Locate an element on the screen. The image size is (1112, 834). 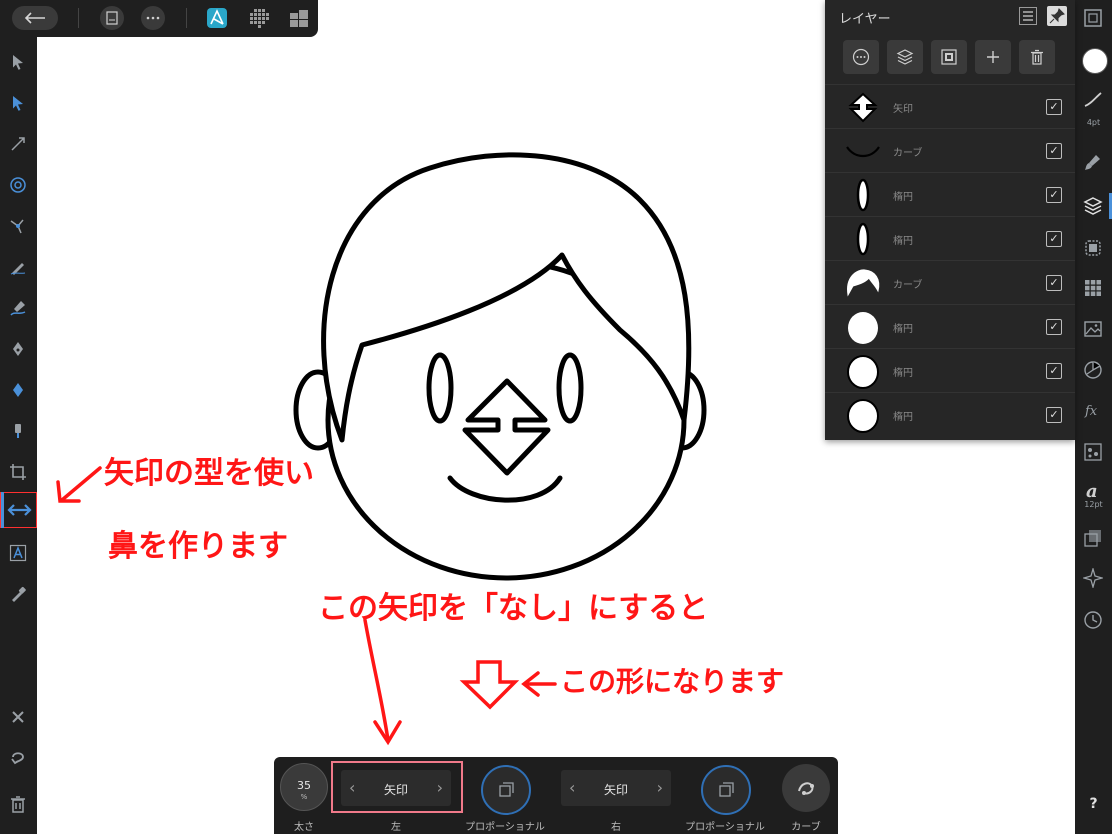
proportional-icon is located at coordinates (506, 789).